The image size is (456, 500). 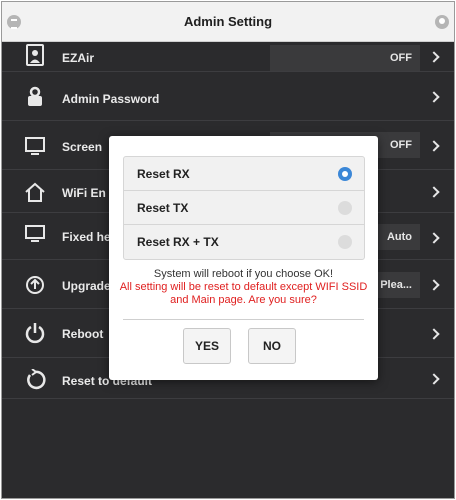 I want to click on reset-options: Reset RX Reset TX Reset RX + TX, so click(x=244, y=208).